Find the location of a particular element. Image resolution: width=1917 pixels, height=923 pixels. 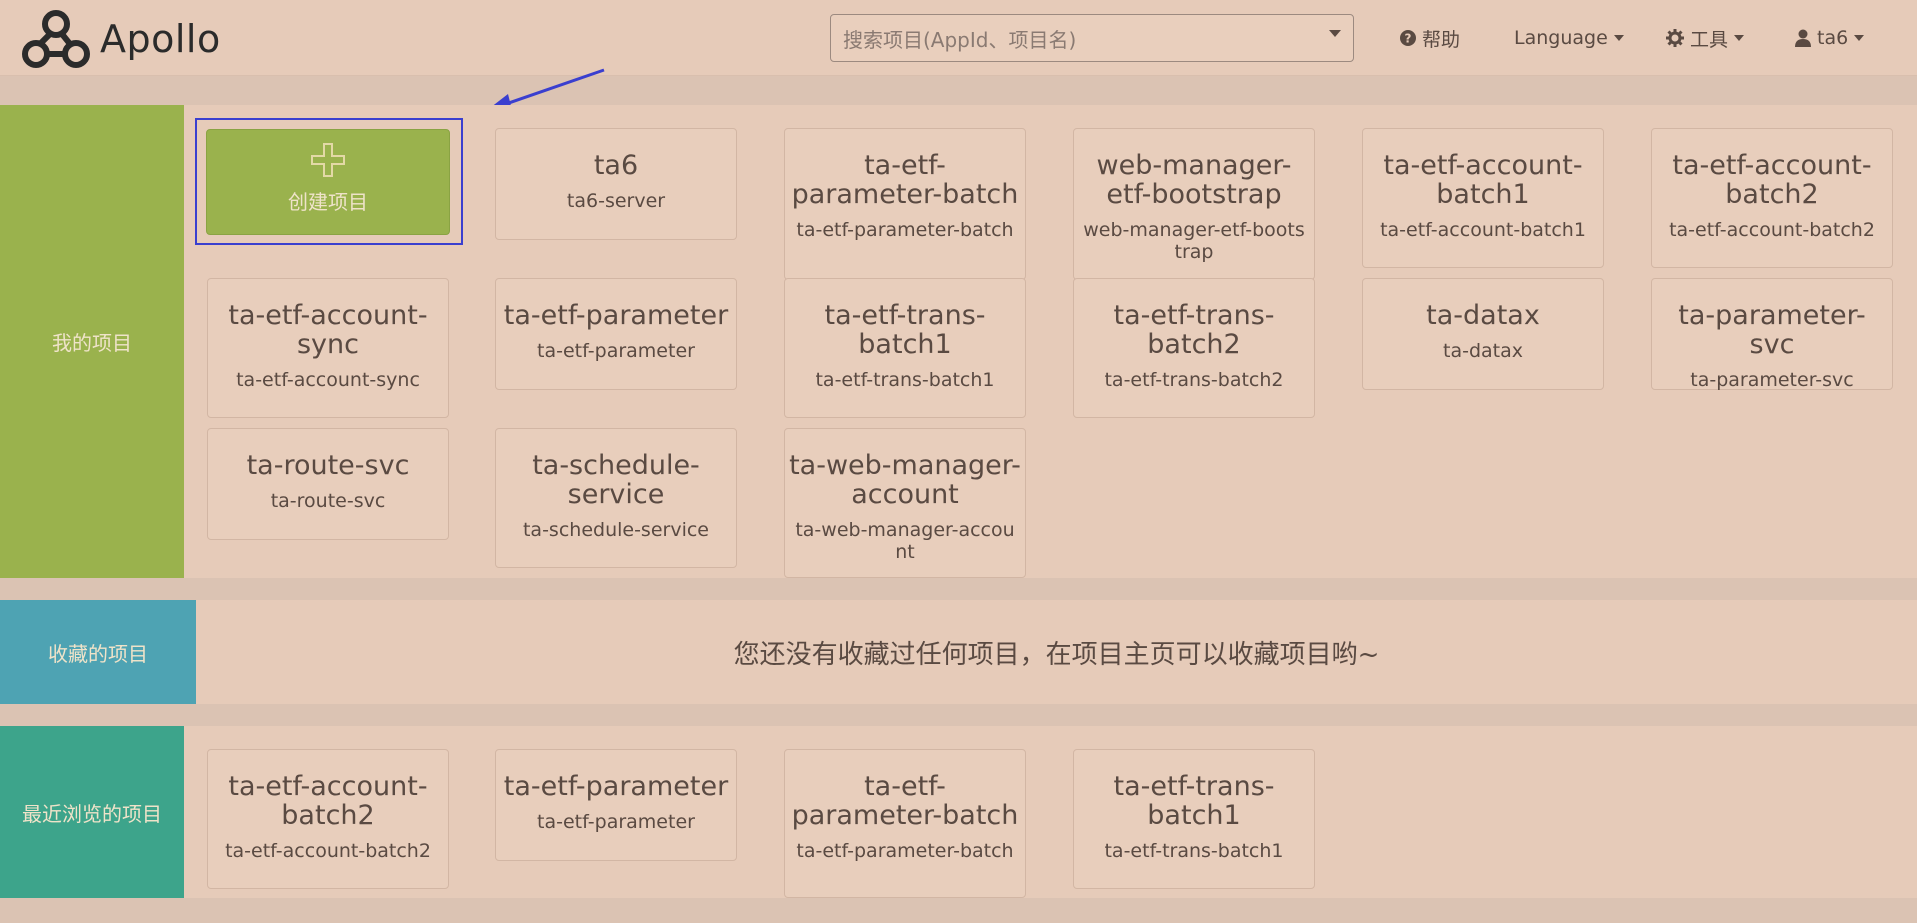

search-placeholder: 搜索项目(AppId、项目名) is located at coordinates (960, 39).